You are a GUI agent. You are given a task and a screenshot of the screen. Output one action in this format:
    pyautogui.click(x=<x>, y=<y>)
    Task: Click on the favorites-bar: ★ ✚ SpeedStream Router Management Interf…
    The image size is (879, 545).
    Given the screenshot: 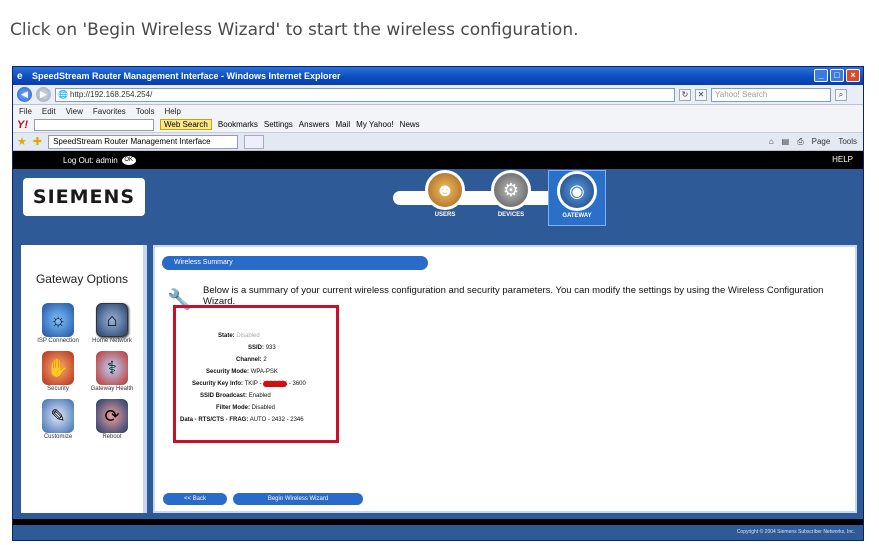 What is the action you would take?
    pyautogui.click(x=438, y=142)
    